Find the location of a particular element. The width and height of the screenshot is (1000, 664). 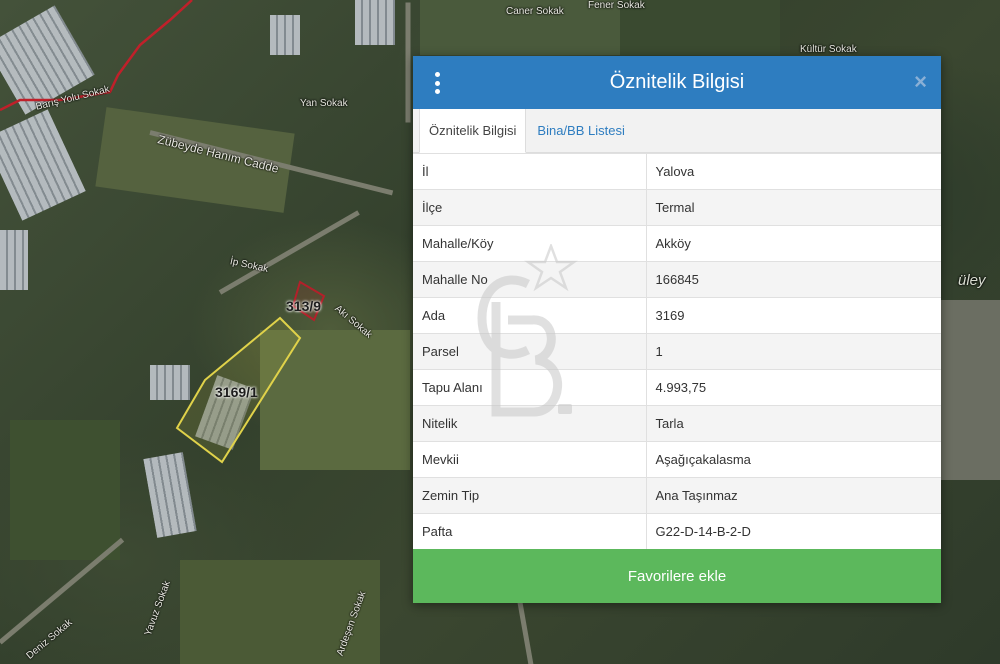

tab-building-list: Bina/BB Listesi is located at coordinates (579, 130).